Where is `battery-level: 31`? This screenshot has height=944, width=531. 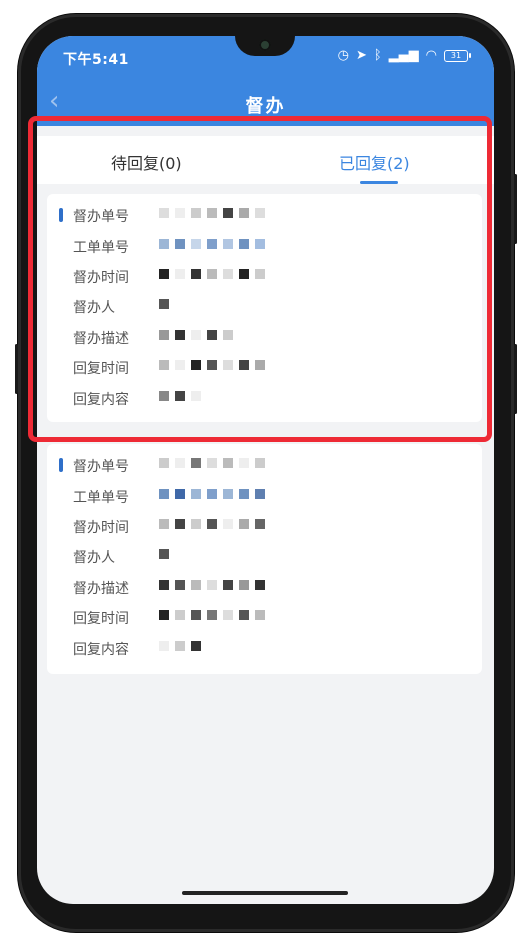
battery-level: 31 is located at coordinates (456, 55).